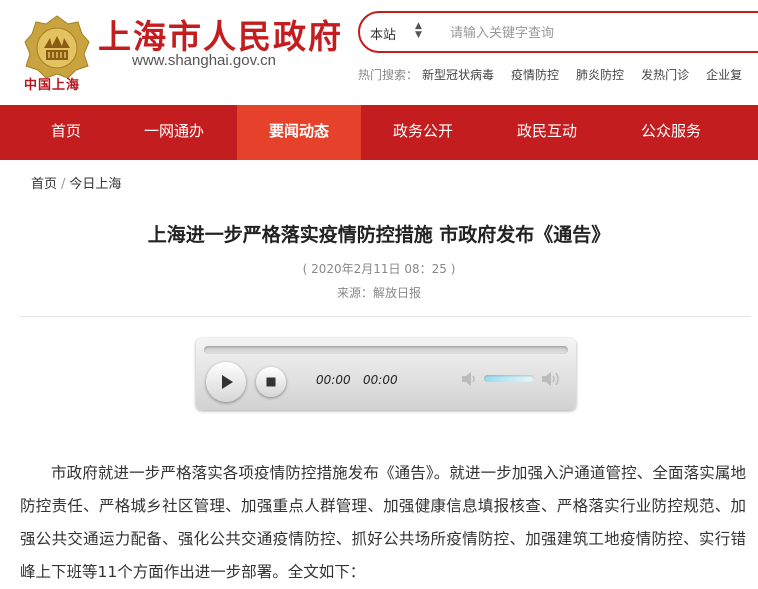 Image resolution: width=758 pixels, height=589 pixels. Describe the element at coordinates (52, 85) in the screenshot. I see `logo-caption: 中国上海` at that location.